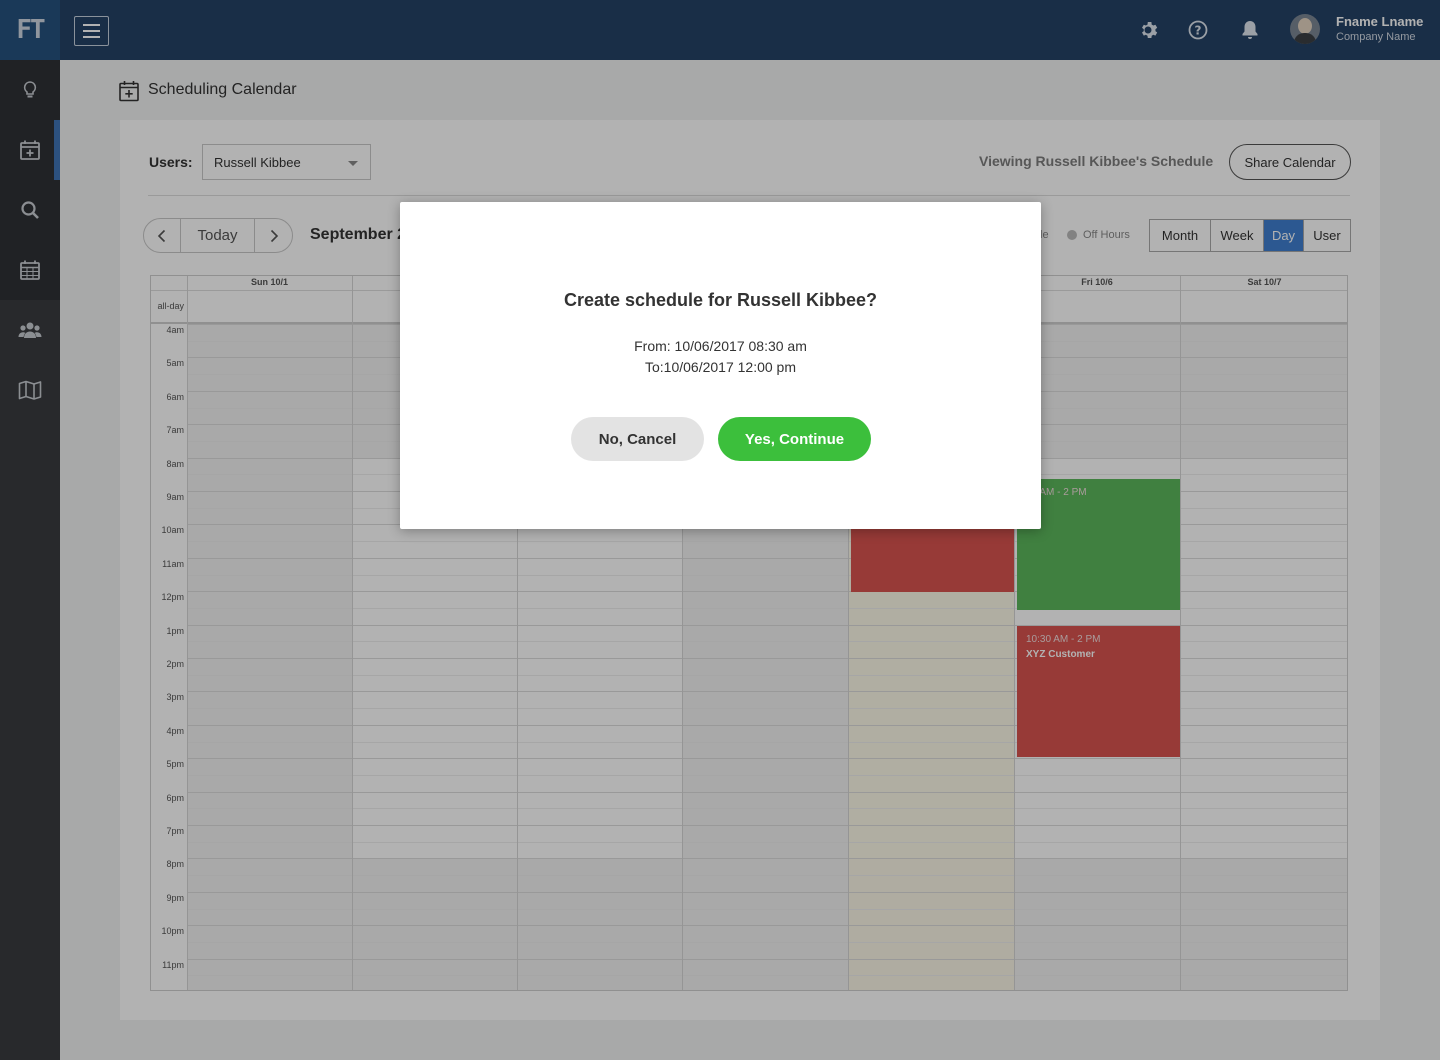  I want to click on dialog-from-date: From: 10/06/2017 08:30 am, so click(720, 346).